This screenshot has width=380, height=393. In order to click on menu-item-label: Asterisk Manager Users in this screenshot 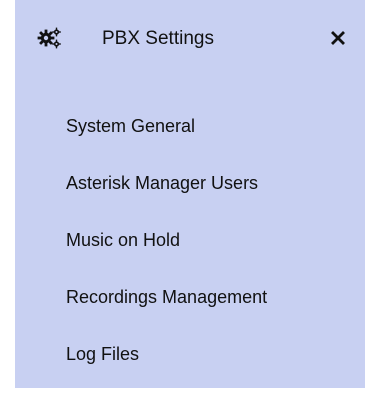, I will do `click(162, 183)`.